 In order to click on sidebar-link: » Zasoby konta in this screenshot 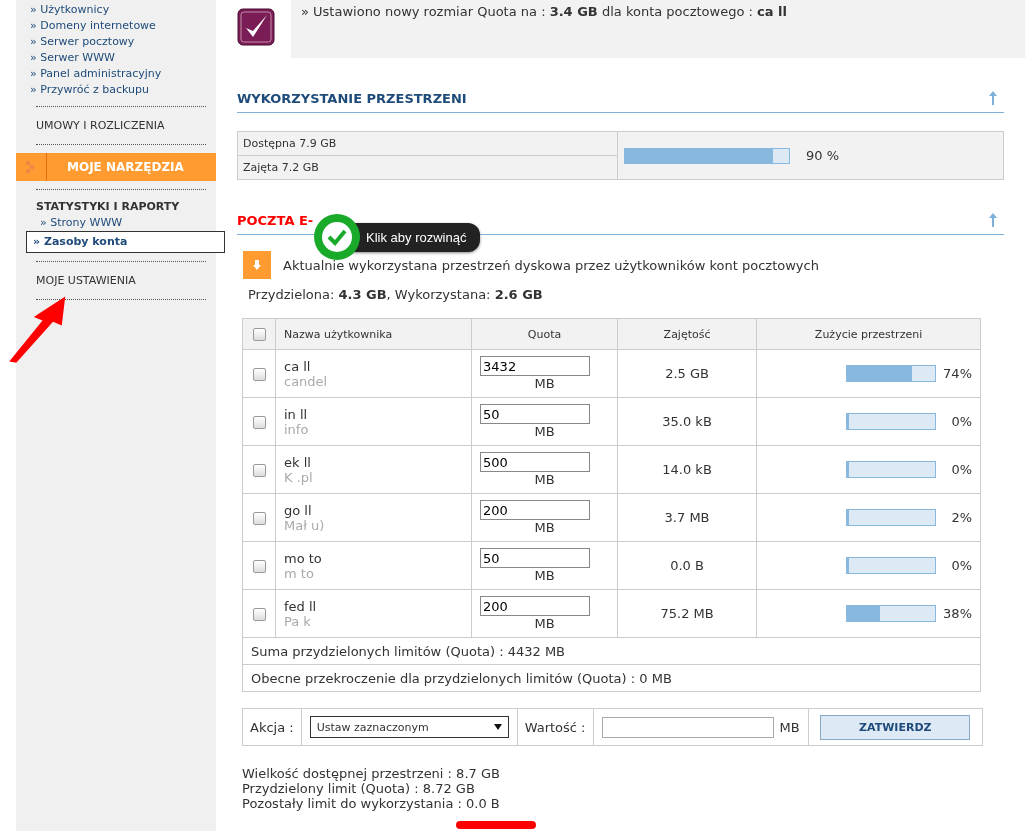, I will do `click(125, 242)`.